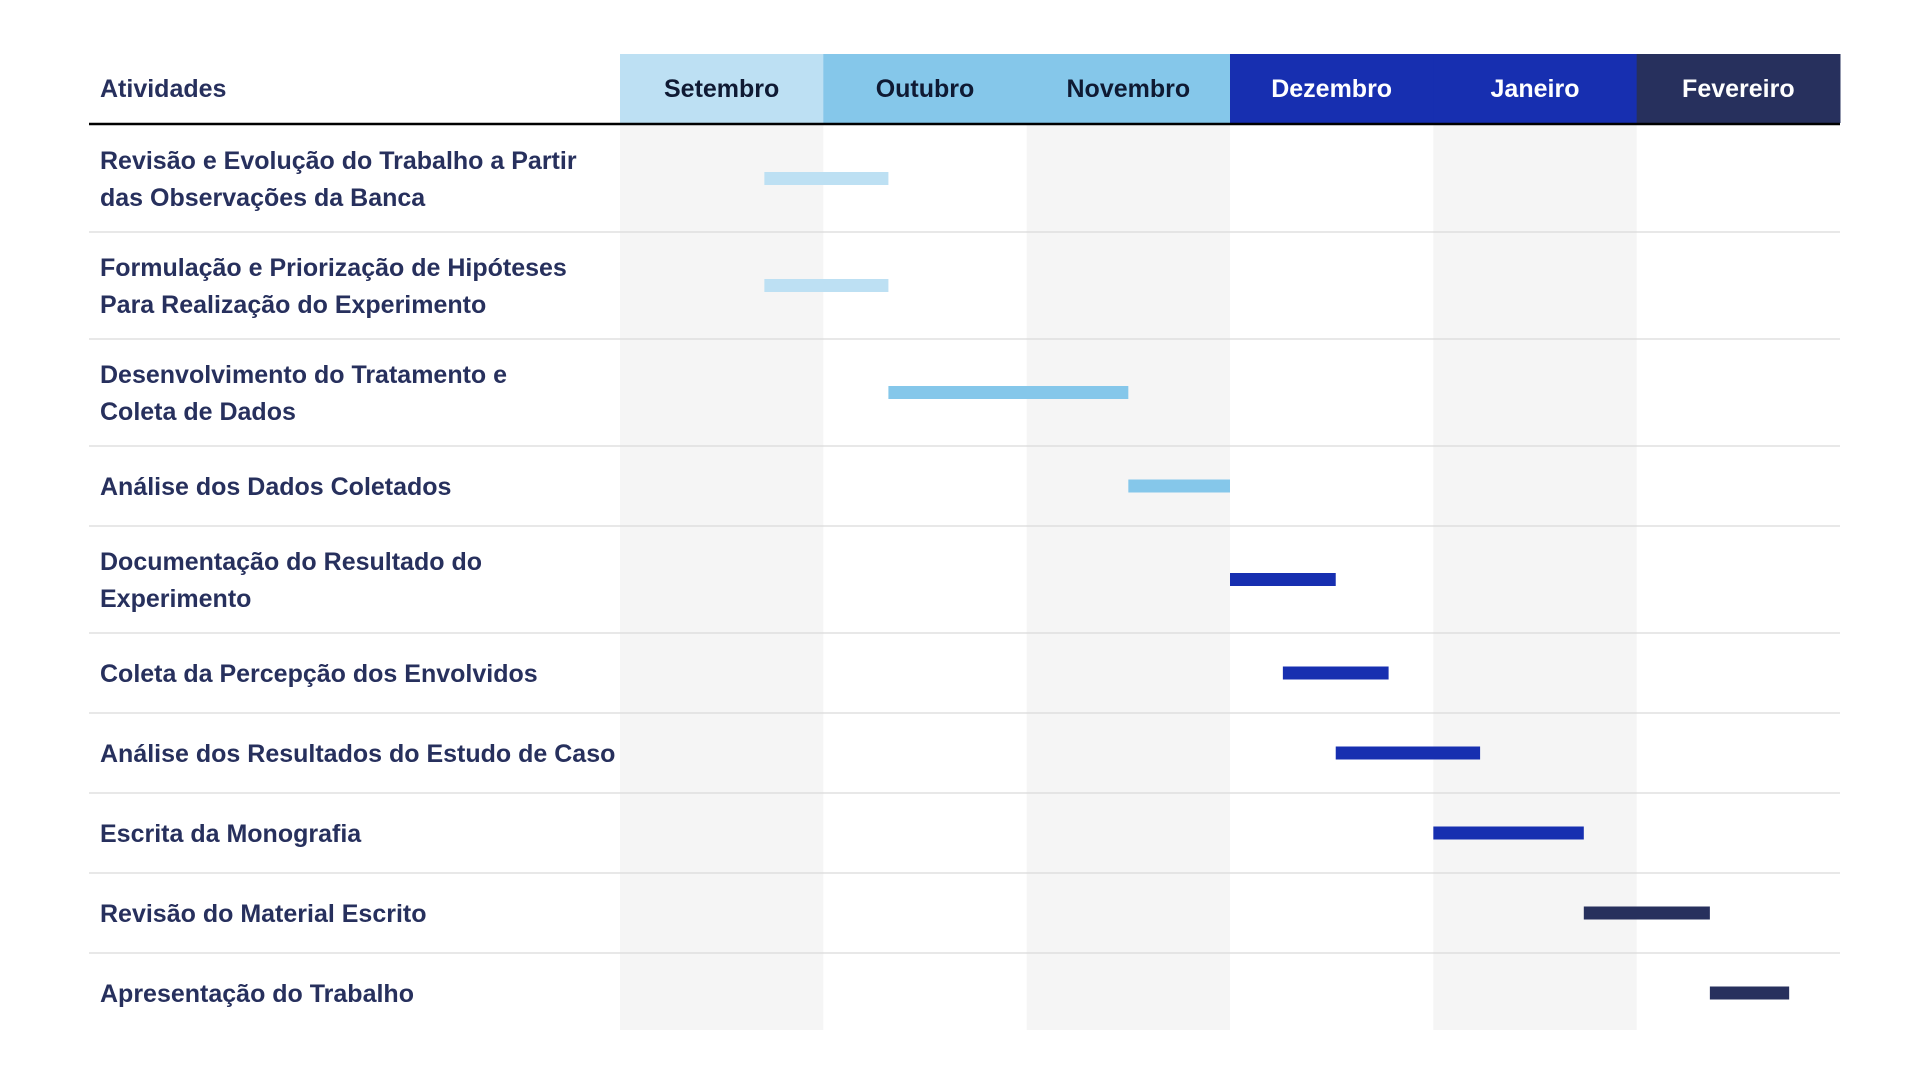  Describe the element at coordinates (263, 914) in the screenshot. I see `task-label: Revisão do Material Escrito` at that location.